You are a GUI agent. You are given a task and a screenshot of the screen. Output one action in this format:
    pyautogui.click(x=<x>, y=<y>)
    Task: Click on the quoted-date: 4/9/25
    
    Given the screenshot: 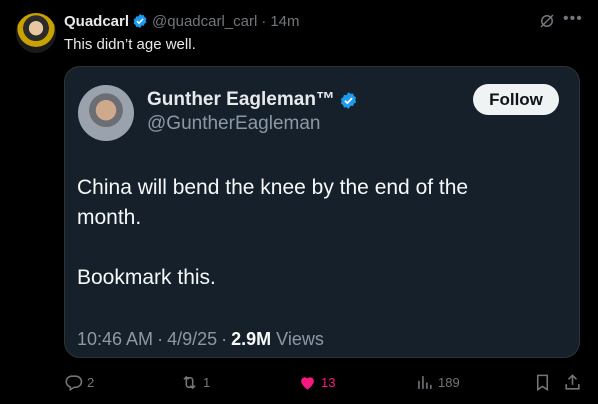 What is the action you would take?
    pyautogui.click(x=192, y=339)
    